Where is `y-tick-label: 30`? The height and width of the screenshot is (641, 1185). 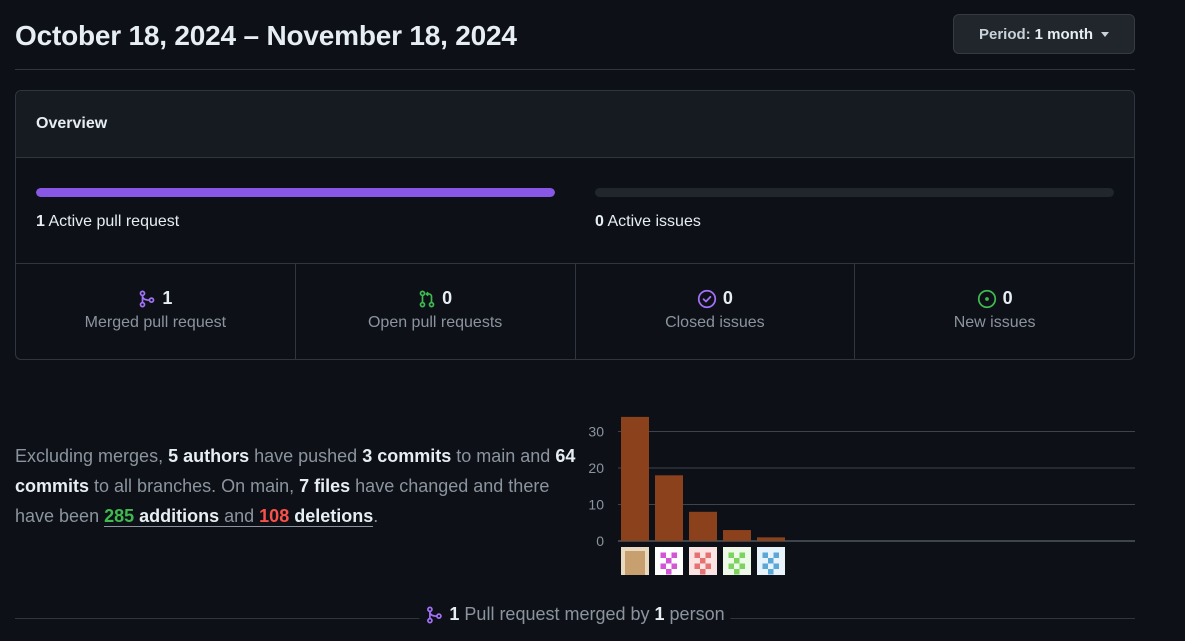 y-tick-label: 30 is located at coordinates (596, 432).